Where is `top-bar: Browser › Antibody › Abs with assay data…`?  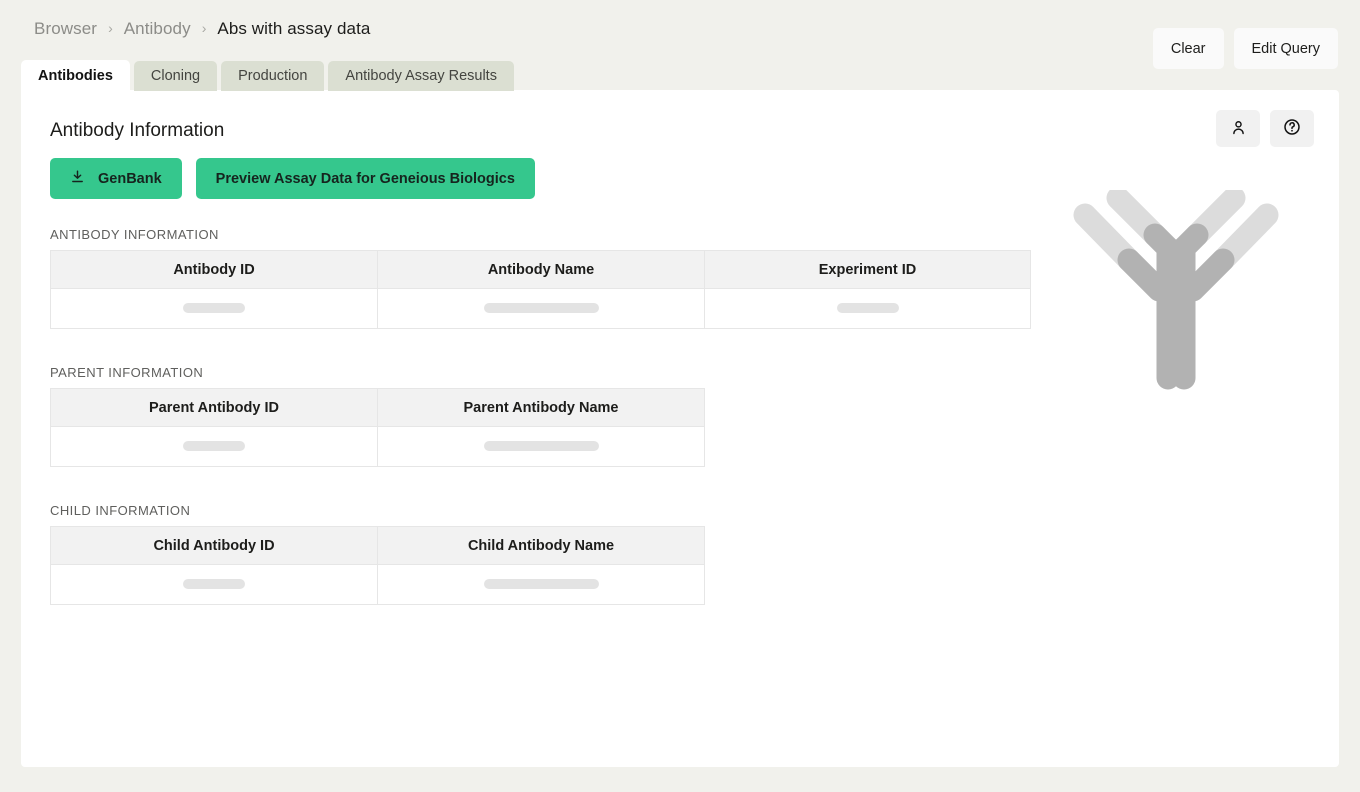 top-bar: Browser › Antibody › Abs with assay data… is located at coordinates (680, 34).